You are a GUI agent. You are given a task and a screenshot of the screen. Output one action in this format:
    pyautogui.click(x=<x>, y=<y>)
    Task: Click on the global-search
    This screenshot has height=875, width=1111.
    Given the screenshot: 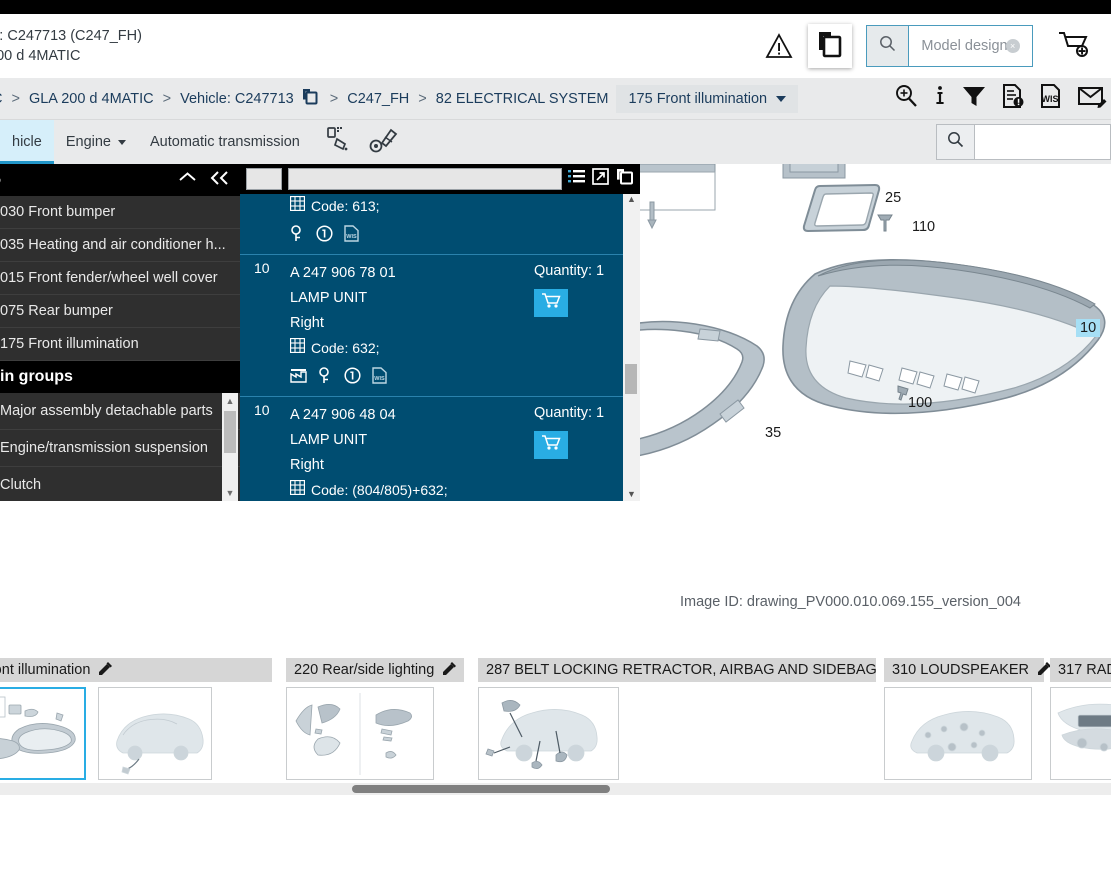 What is the action you would take?
    pyautogui.click(x=1023, y=142)
    